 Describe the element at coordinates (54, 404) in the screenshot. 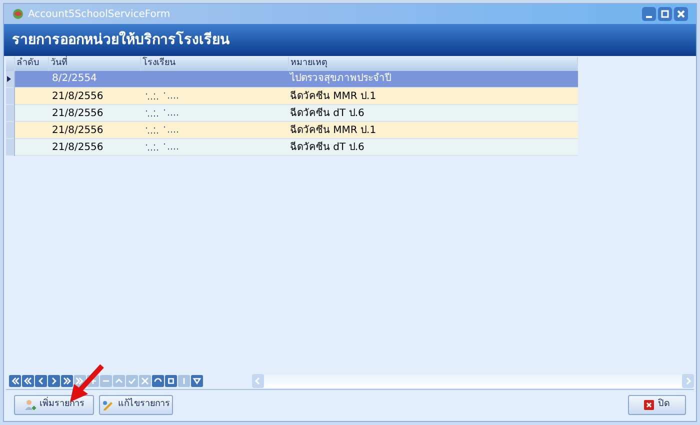

I see `add-item-button: เพิ่มรายการ` at that location.